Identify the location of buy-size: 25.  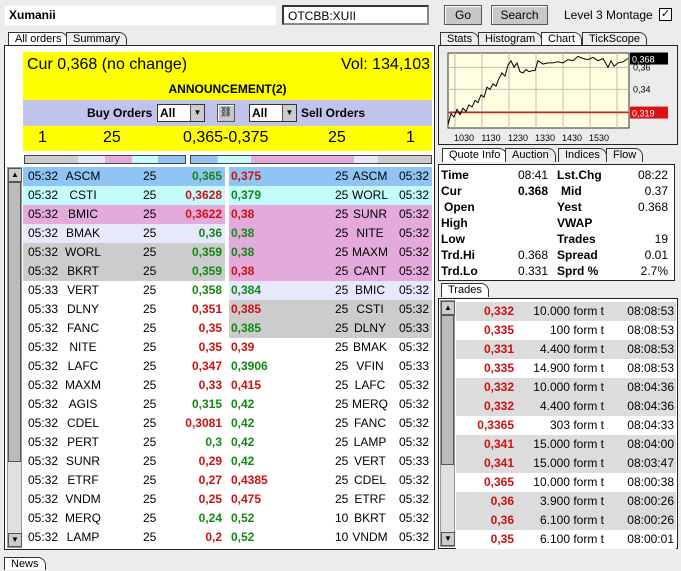
(112, 137).